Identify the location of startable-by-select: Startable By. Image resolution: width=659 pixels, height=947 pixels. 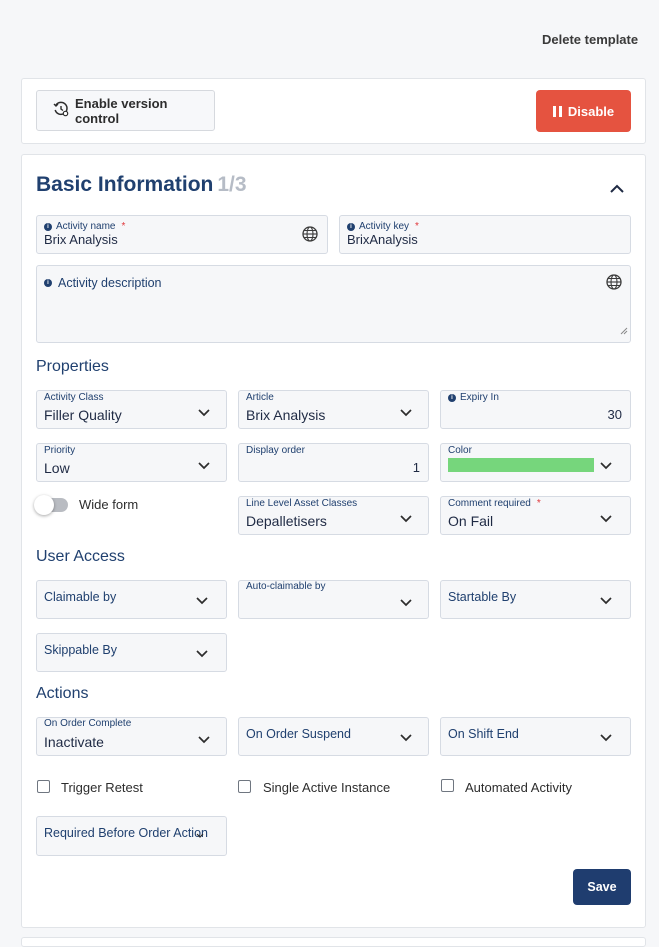
(535, 599).